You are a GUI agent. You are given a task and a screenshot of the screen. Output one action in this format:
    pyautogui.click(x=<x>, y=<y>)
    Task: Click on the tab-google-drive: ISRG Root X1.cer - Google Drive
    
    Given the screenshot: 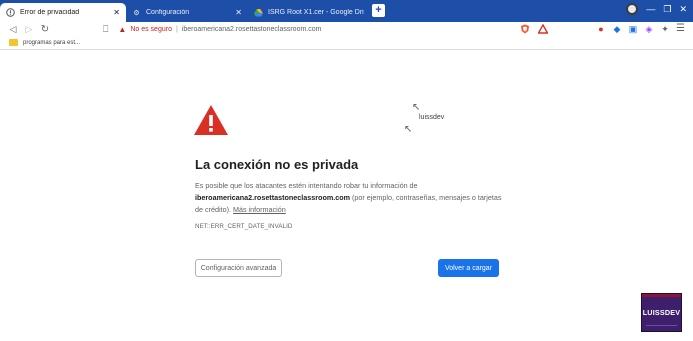 What is the action you would take?
    pyautogui.click(x=309, y=12)
    